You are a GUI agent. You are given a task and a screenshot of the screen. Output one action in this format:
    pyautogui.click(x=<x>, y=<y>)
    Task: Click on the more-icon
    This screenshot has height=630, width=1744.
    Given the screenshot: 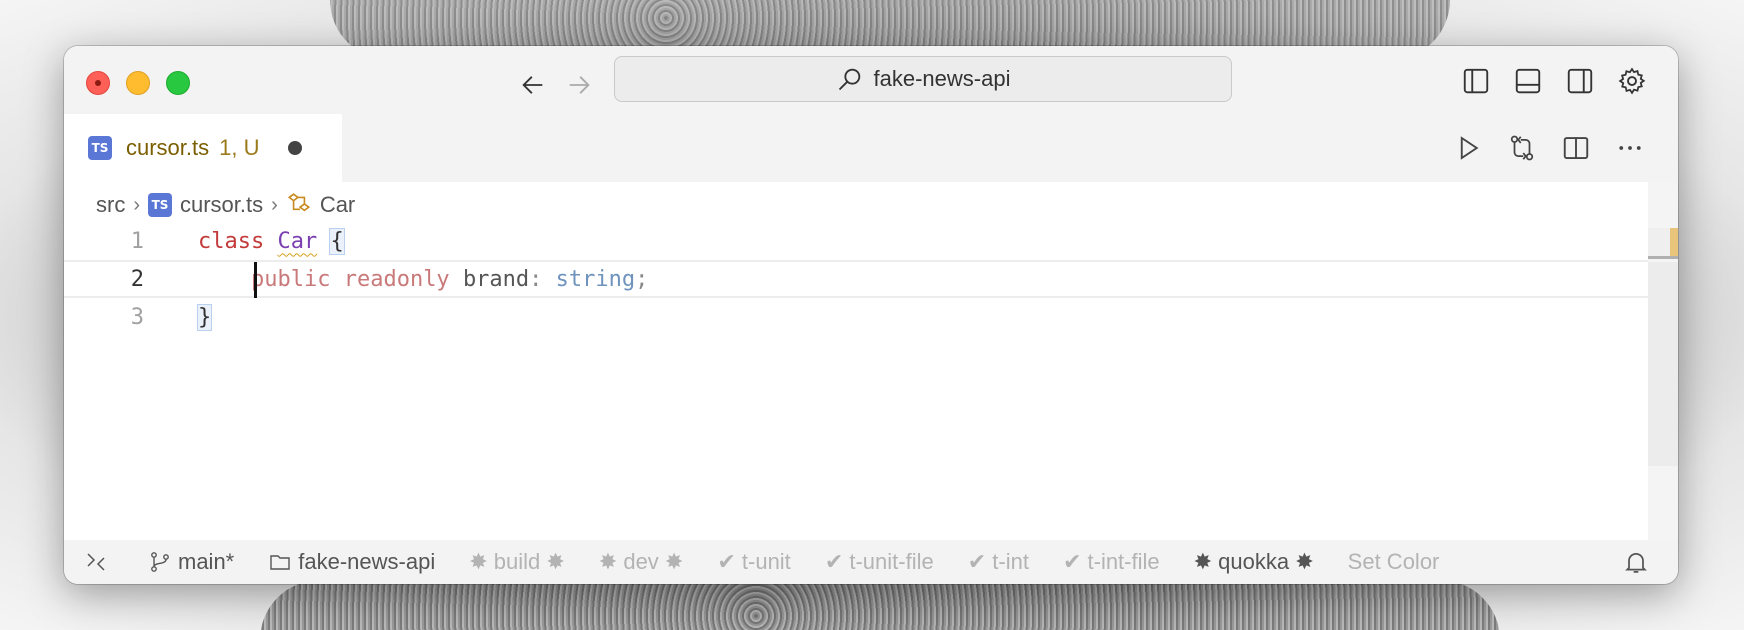 What is the action you would take?
    pyautogui.click(x=1630, y=148)
    